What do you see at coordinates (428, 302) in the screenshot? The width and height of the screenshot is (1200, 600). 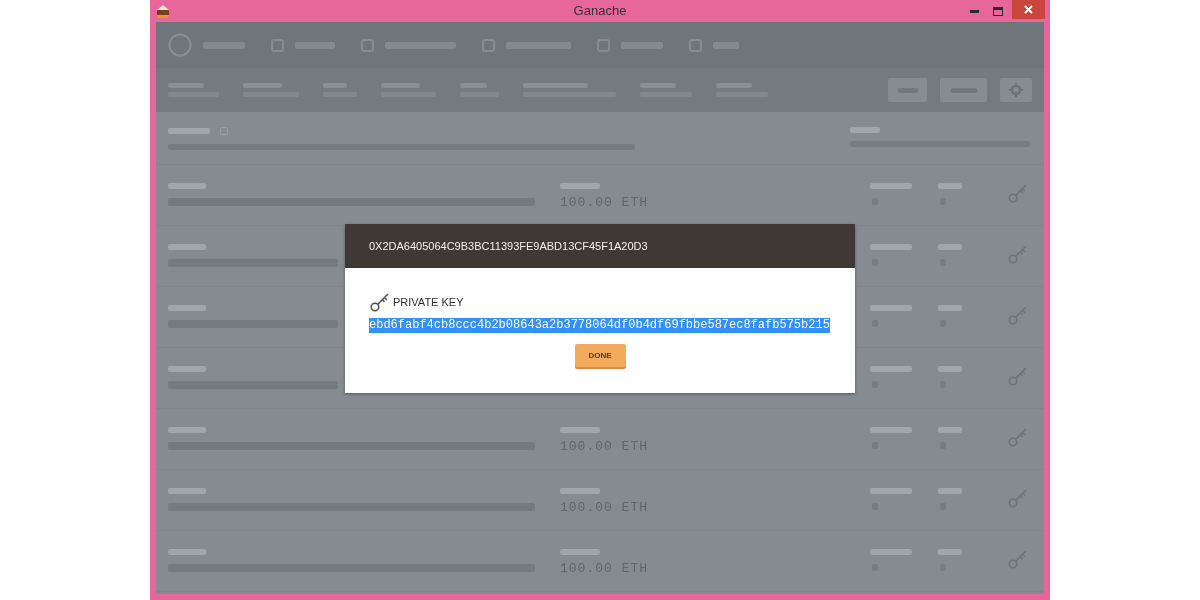 I see `private-key-label: PRIVATE KEY` at bounding box center [428, 302].